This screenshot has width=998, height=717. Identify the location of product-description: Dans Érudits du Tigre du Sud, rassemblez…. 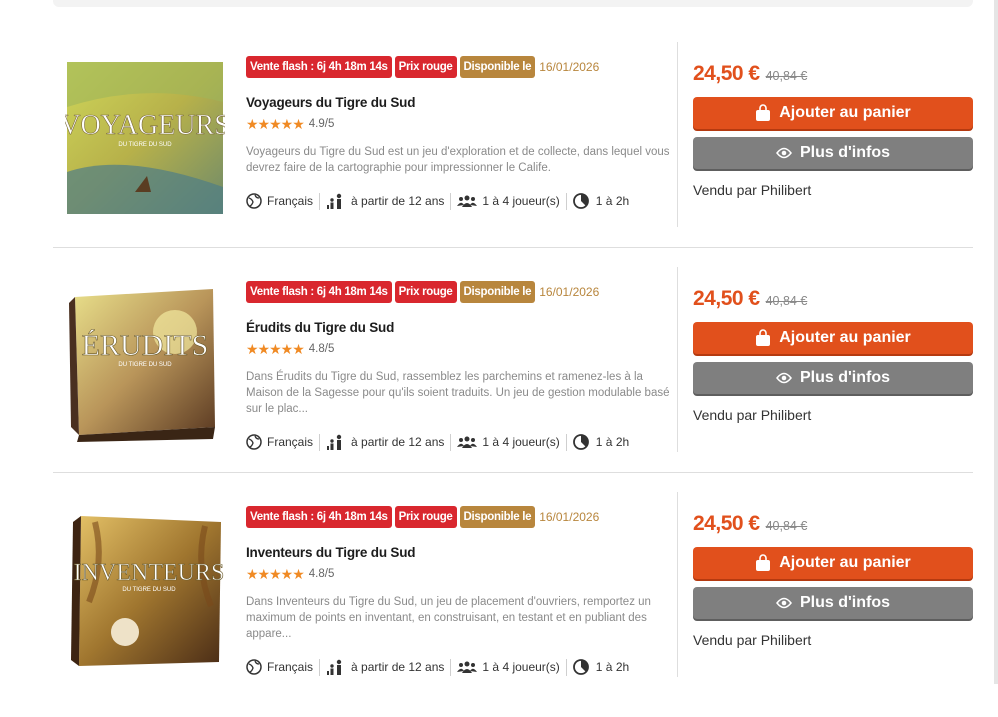
(458, 393).